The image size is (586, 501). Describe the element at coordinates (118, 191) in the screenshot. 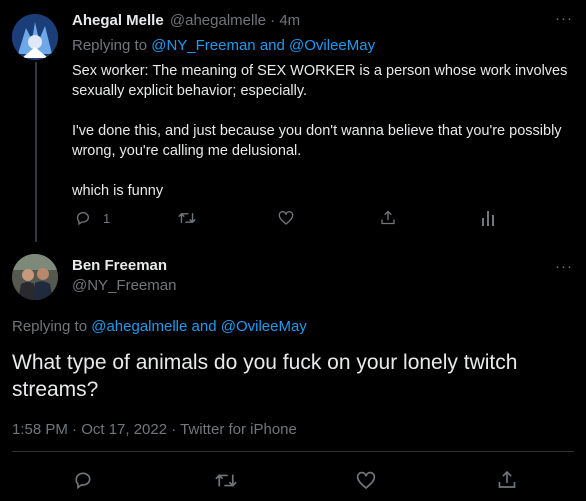

I see `tweet-paragraph: which is funny` at that location.